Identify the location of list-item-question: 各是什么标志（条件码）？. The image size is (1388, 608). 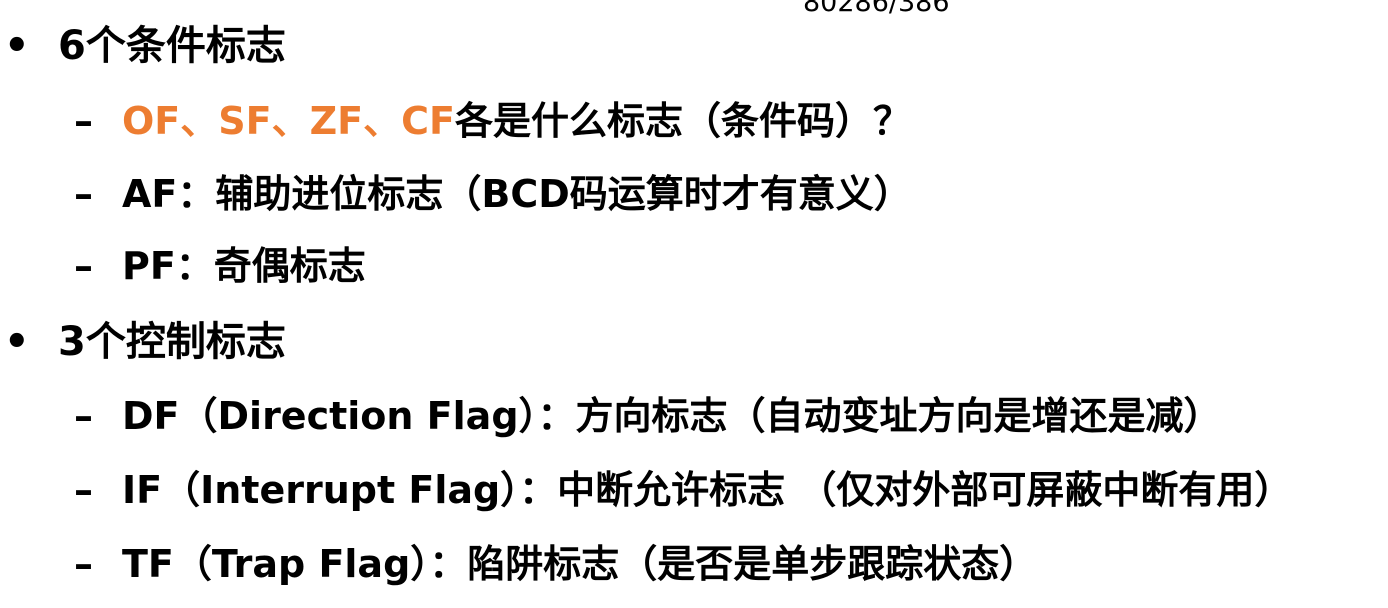
(682, 121).